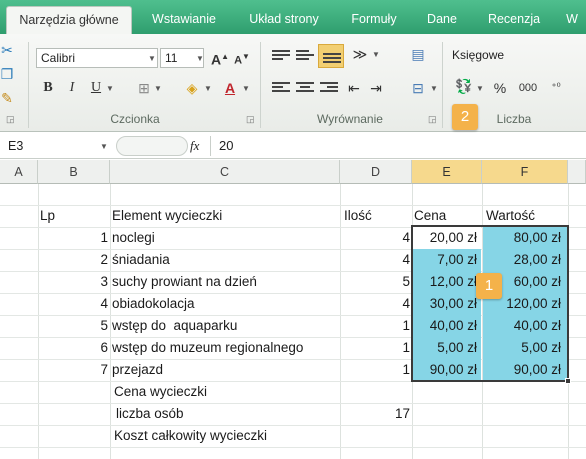 The width and height of the screenshot is (586, 459). Describe the element at coordinates (375, 282) in the screenshot. I see `cell-ilosc: 5` at that location.